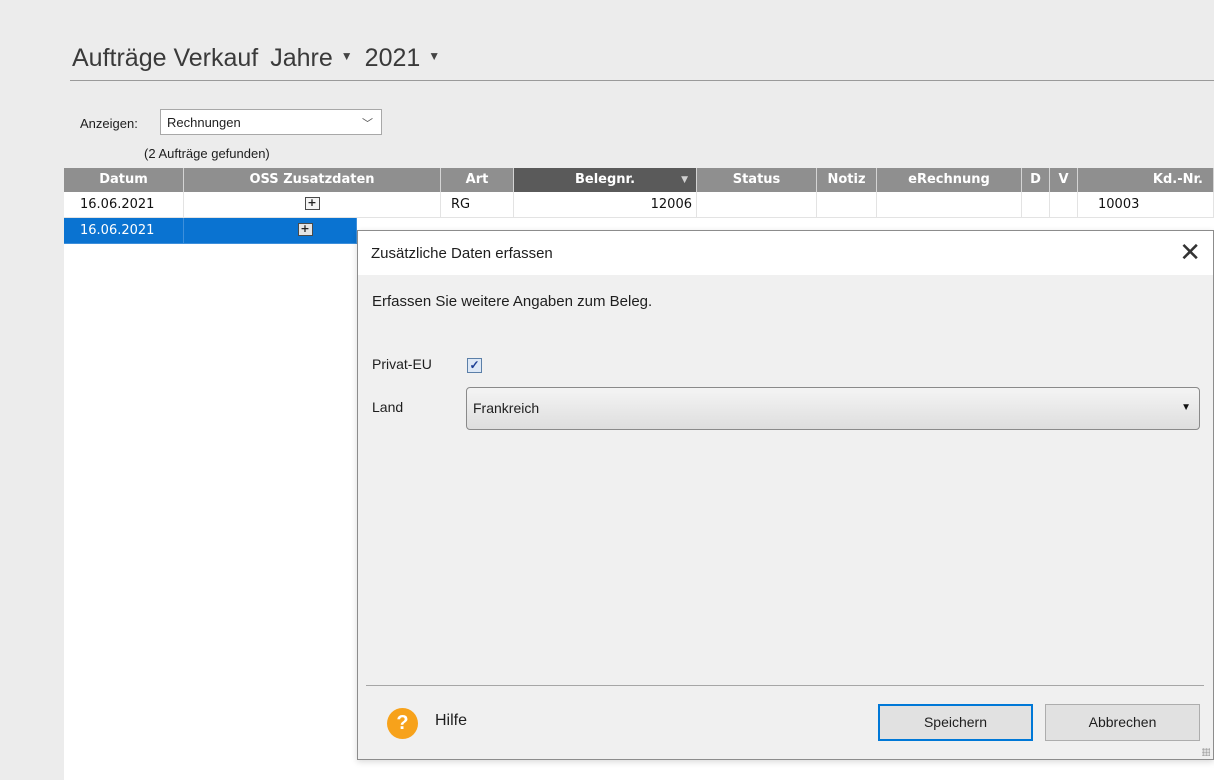  What do you see at coordinates (1206, 752) in the screenshot?
I see `resize-grip-icon` at bounding box center [1206, 752].